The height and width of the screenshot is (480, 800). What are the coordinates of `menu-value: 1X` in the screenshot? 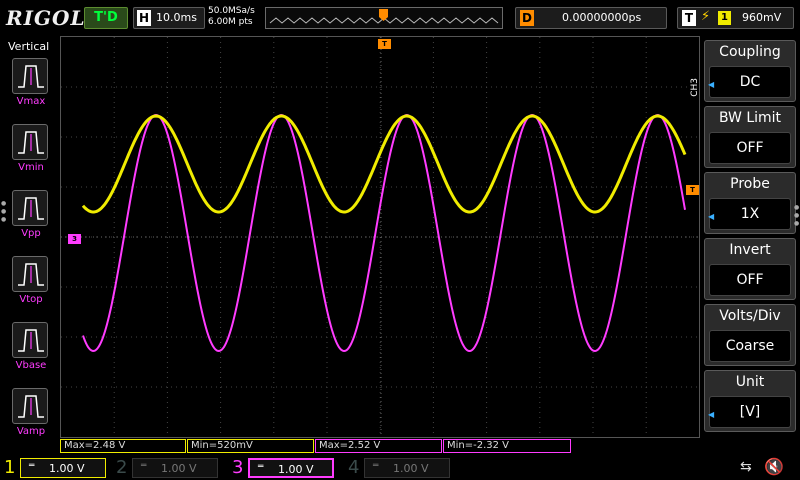 It's located at (750, 214).